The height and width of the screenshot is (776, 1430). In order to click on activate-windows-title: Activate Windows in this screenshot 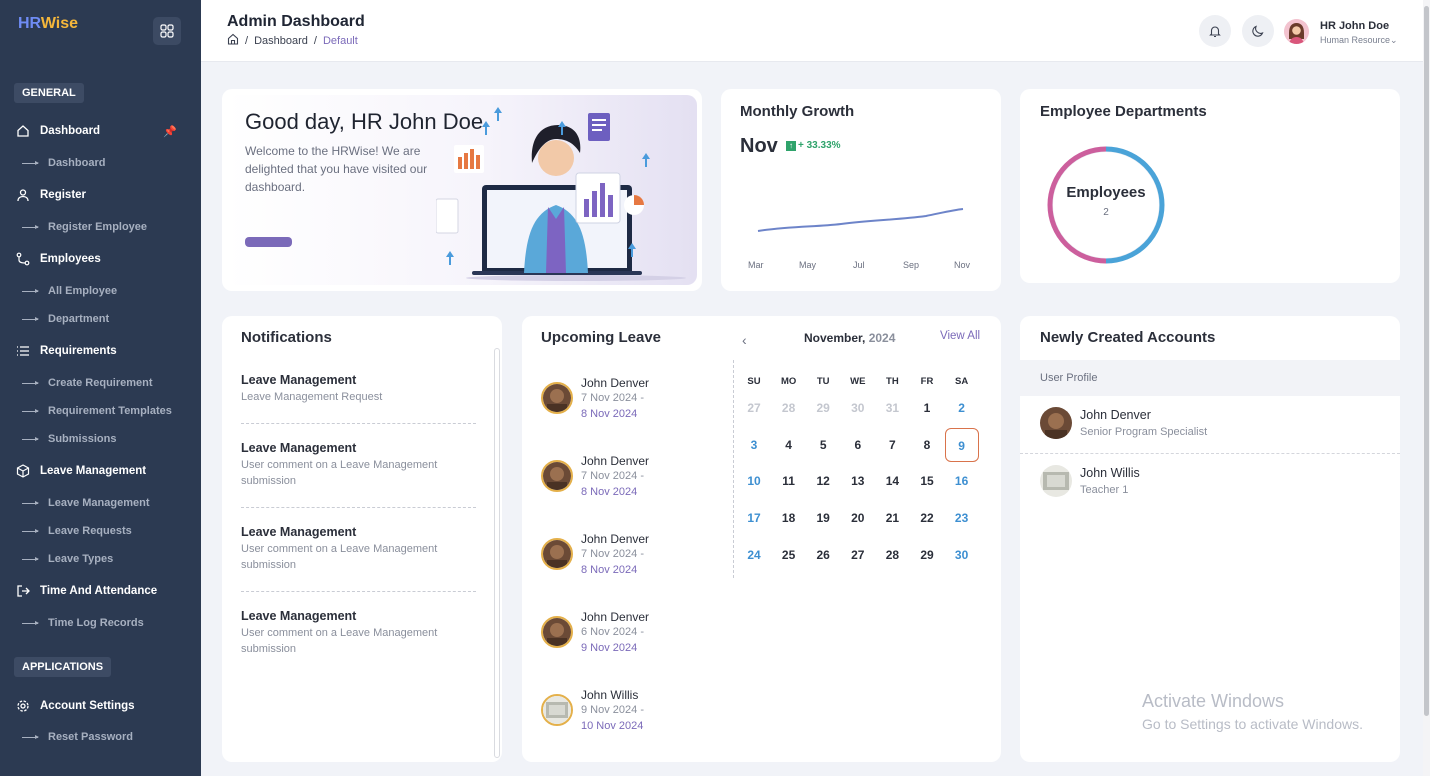, I will do `click(1213, 701)`.